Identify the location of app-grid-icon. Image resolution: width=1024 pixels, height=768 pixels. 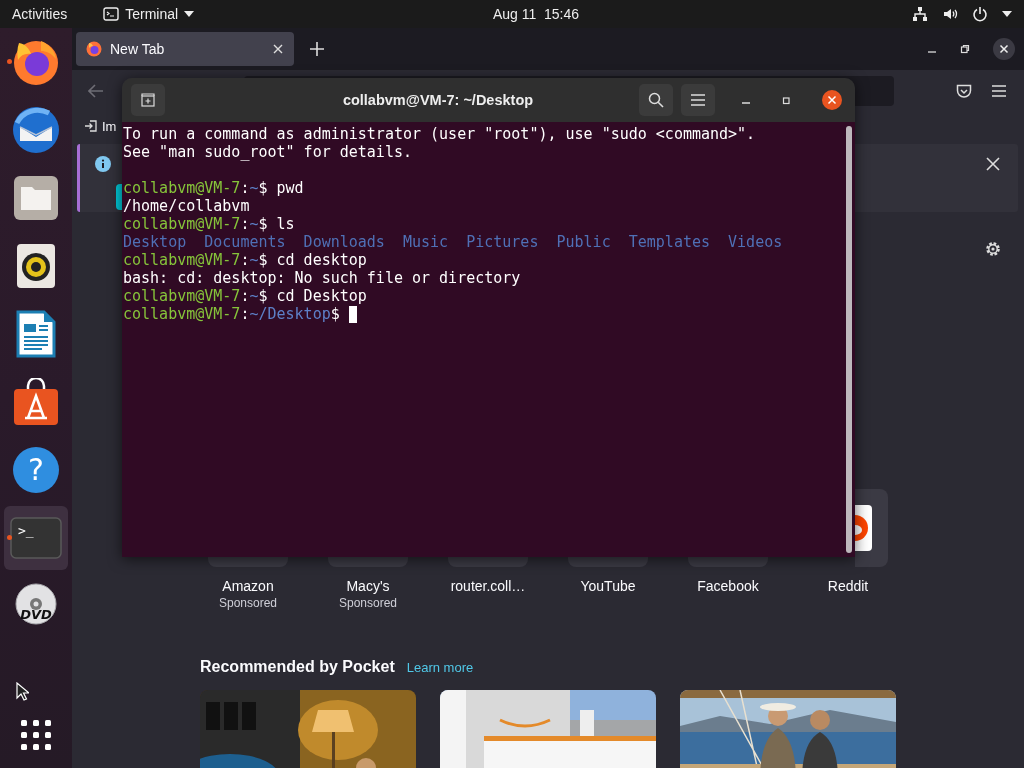
(36, 735).